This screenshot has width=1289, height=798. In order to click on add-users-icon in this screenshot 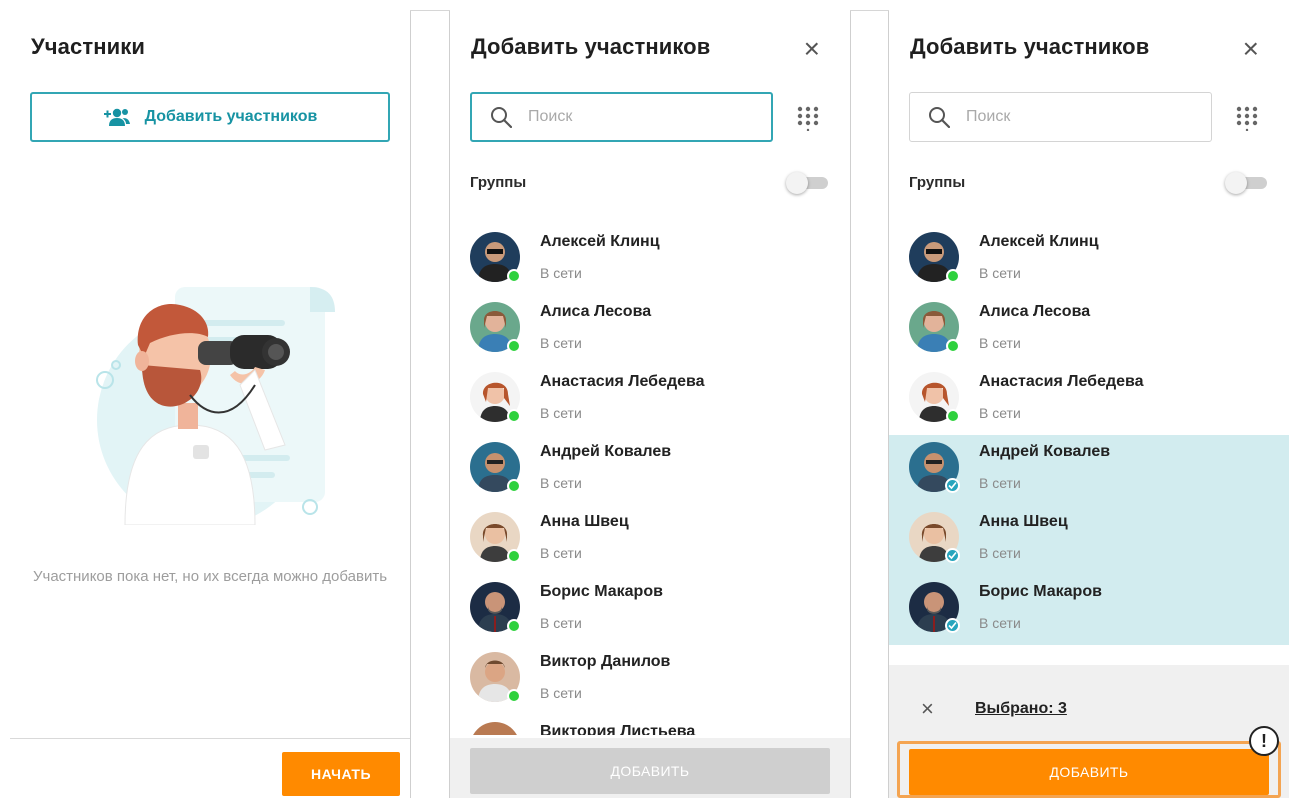, I will do `click(116, 117)`.